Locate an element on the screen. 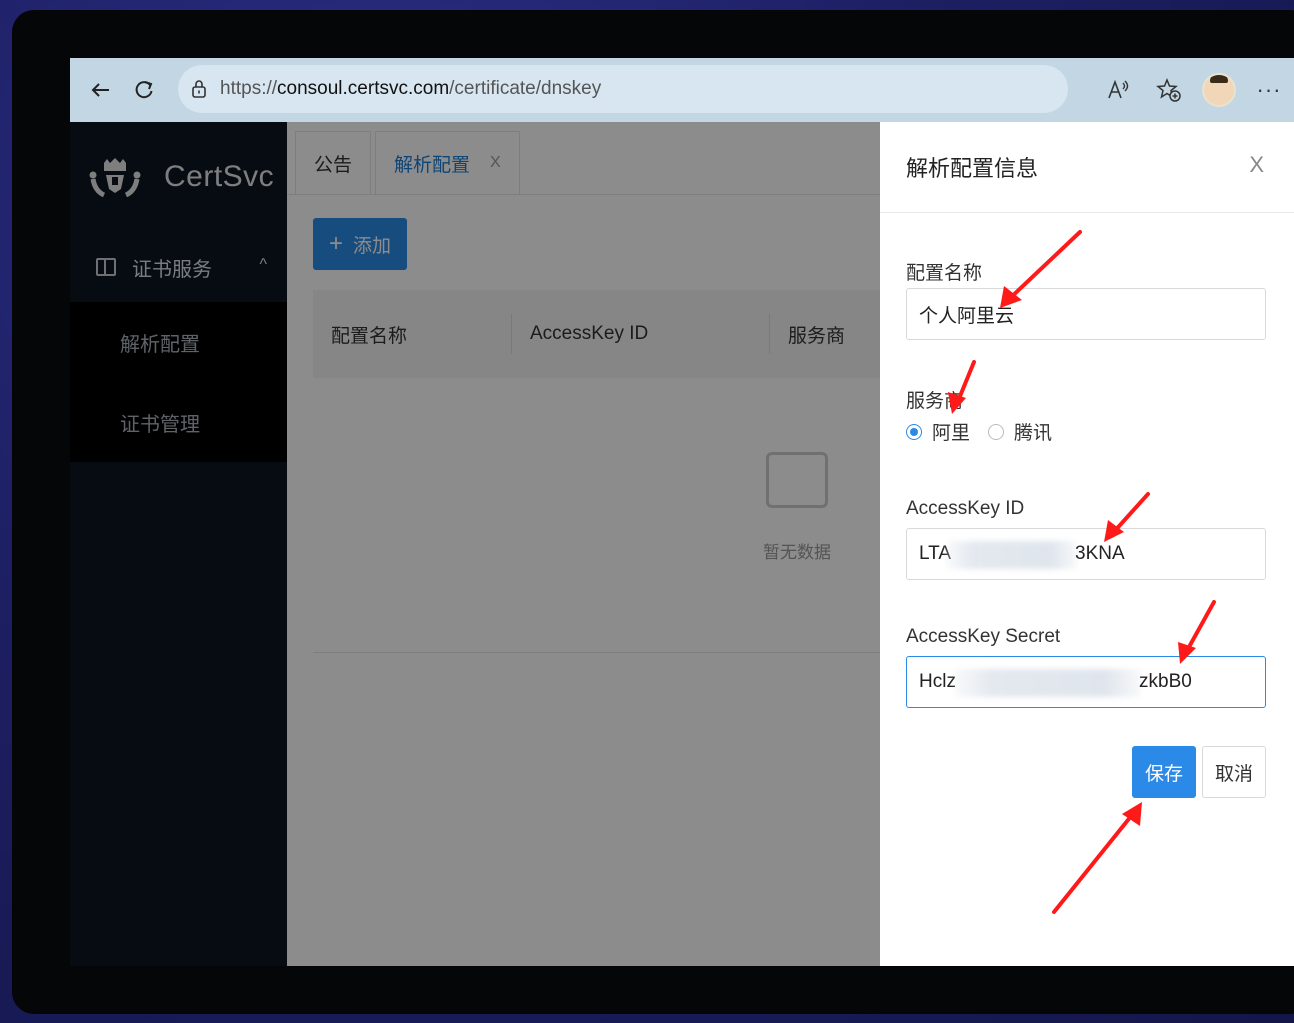  provider-option-label: 腾讯 is located at coordinates (1033, 433).